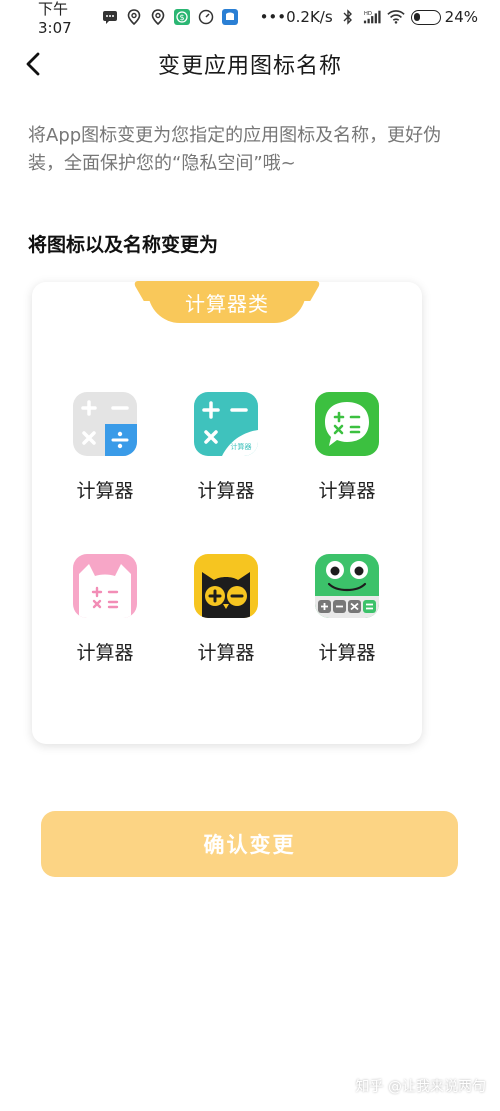 This screenshot has height=1111, width=500. What do you see at coordinates (368, 14) in the screenshot?
I see `svg-text: HD` at bounding box center [368, 14].